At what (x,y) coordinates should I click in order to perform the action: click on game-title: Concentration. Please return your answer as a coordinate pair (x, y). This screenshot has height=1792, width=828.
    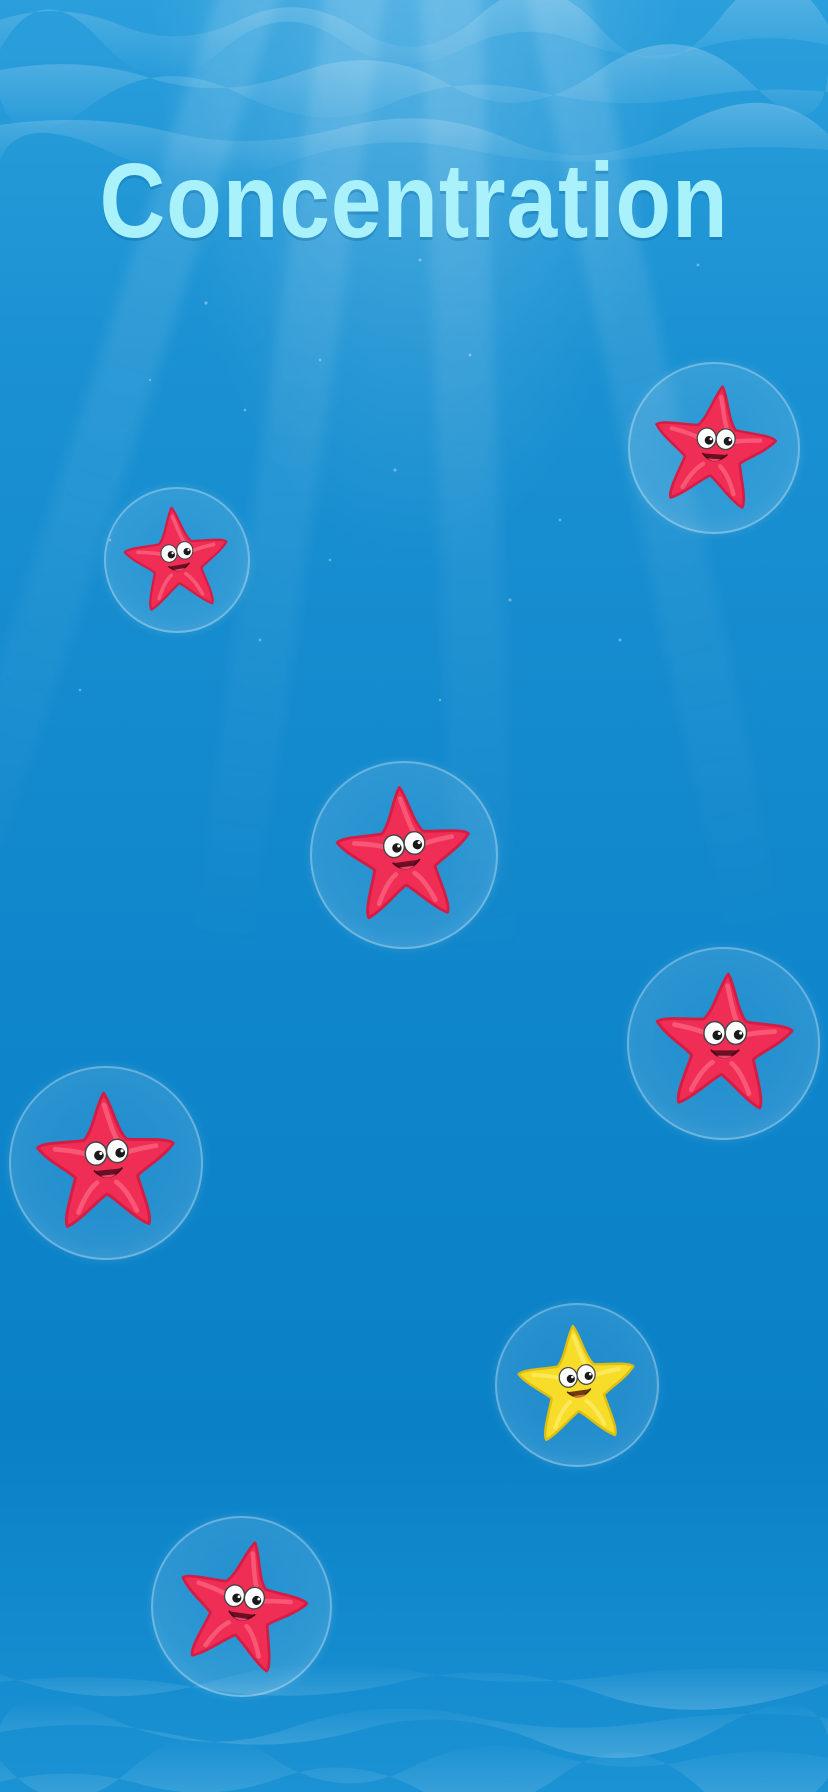
    Looking at the image, I should click on (414, 201).